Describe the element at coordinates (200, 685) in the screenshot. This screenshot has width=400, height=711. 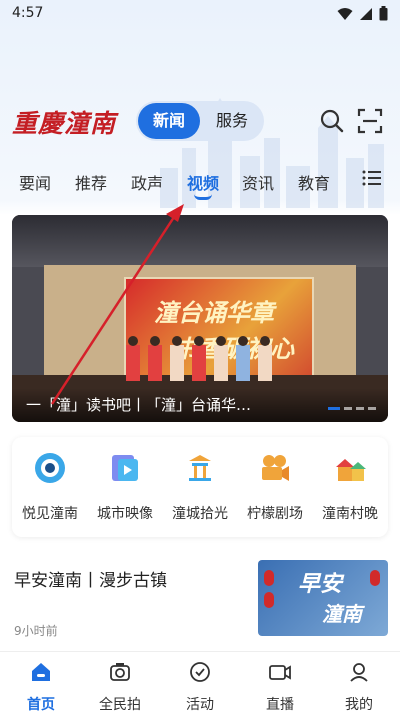
I see `nav-activity: 活动` at that location.